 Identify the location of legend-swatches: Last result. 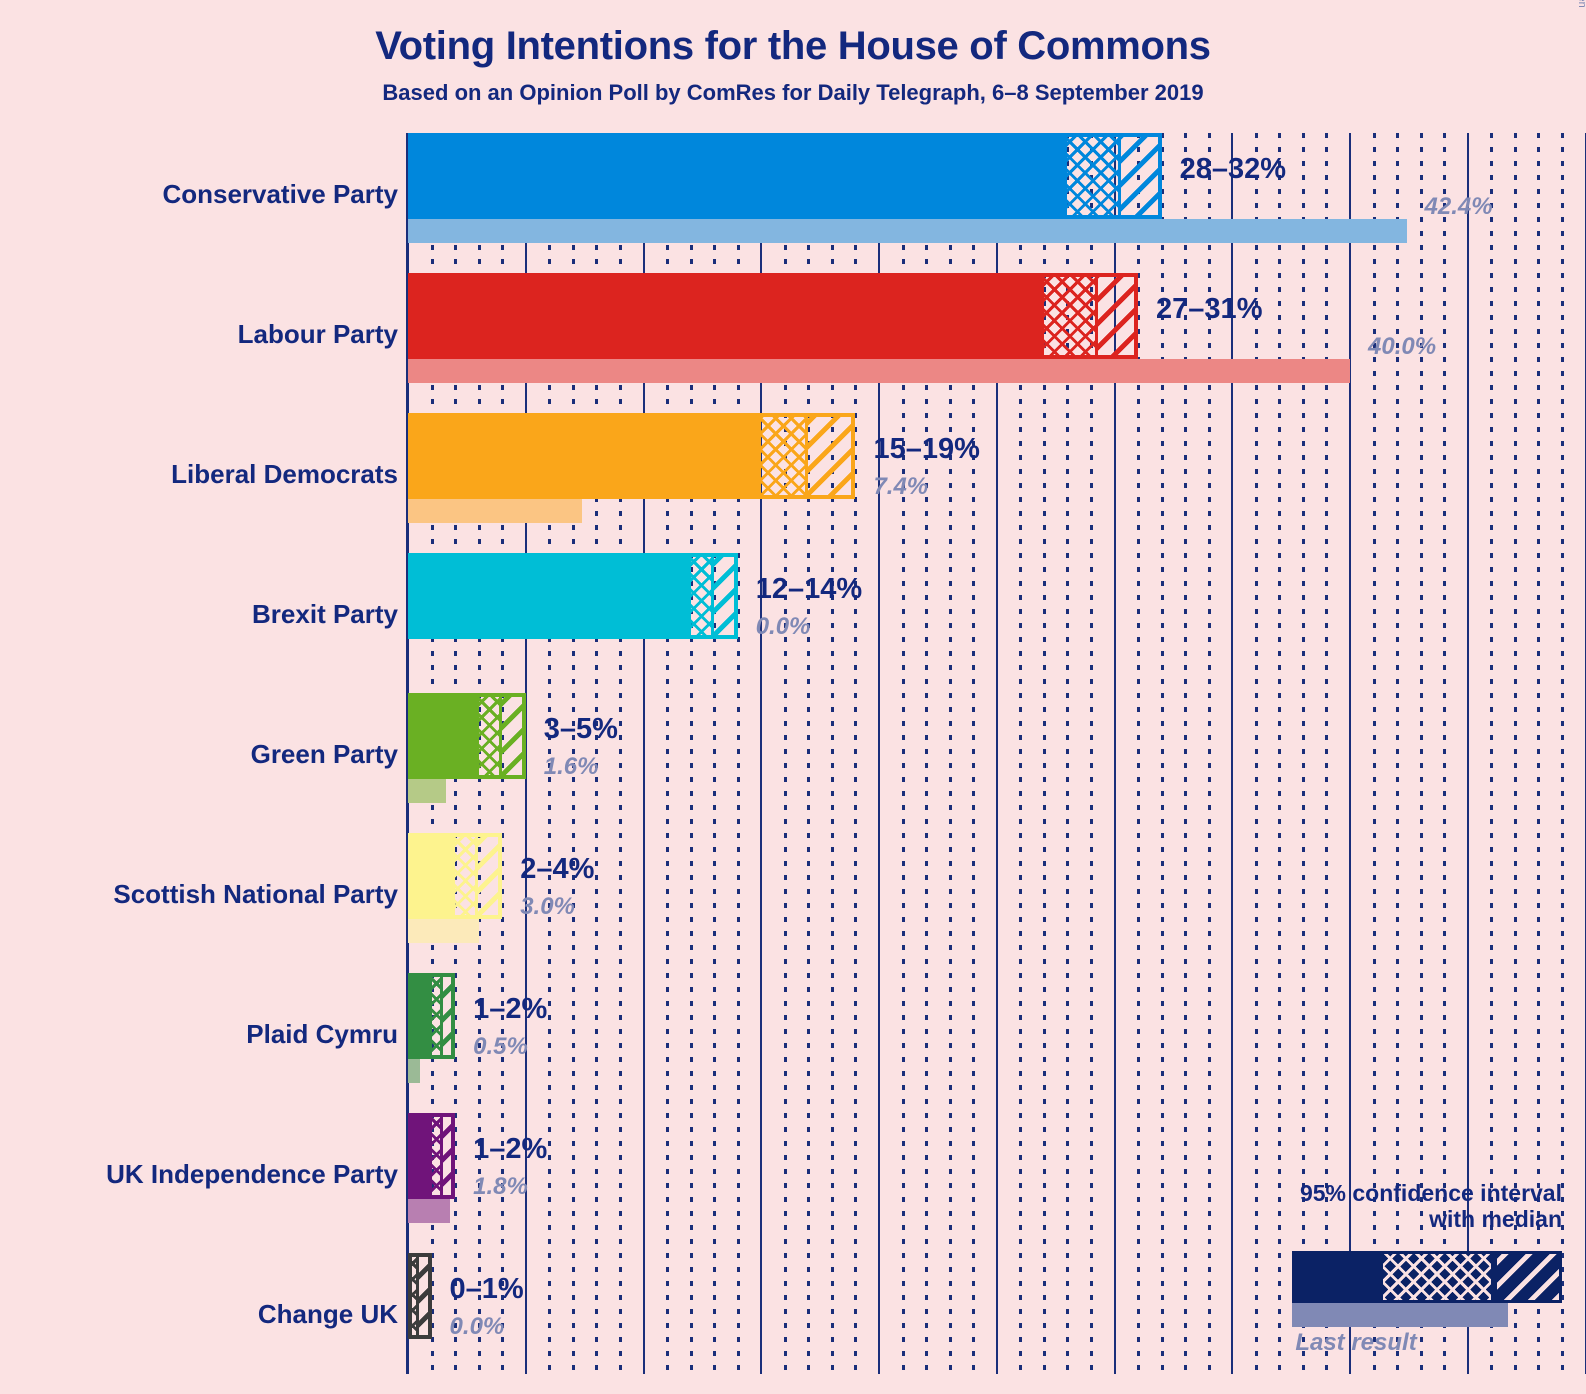
(1352, 1299).